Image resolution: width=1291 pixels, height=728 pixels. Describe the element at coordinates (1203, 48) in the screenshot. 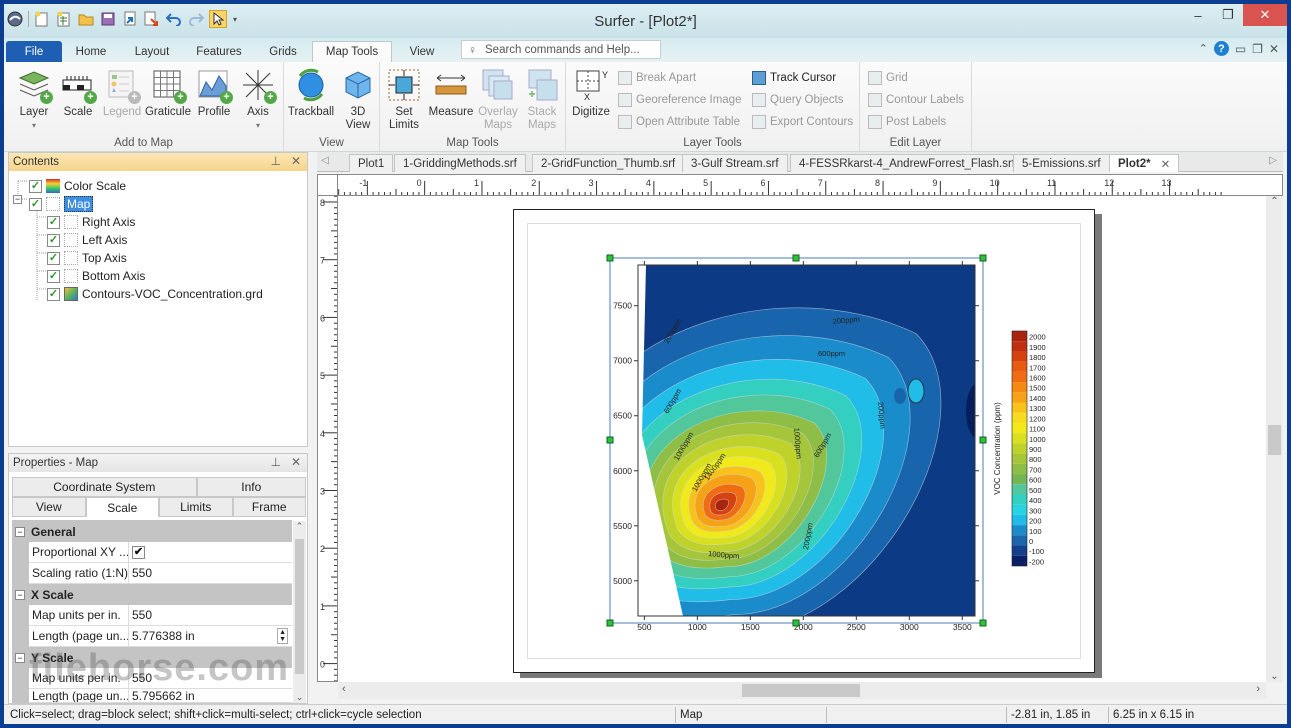

I see `collapse-ribbon-icon: ⌃` at that location.